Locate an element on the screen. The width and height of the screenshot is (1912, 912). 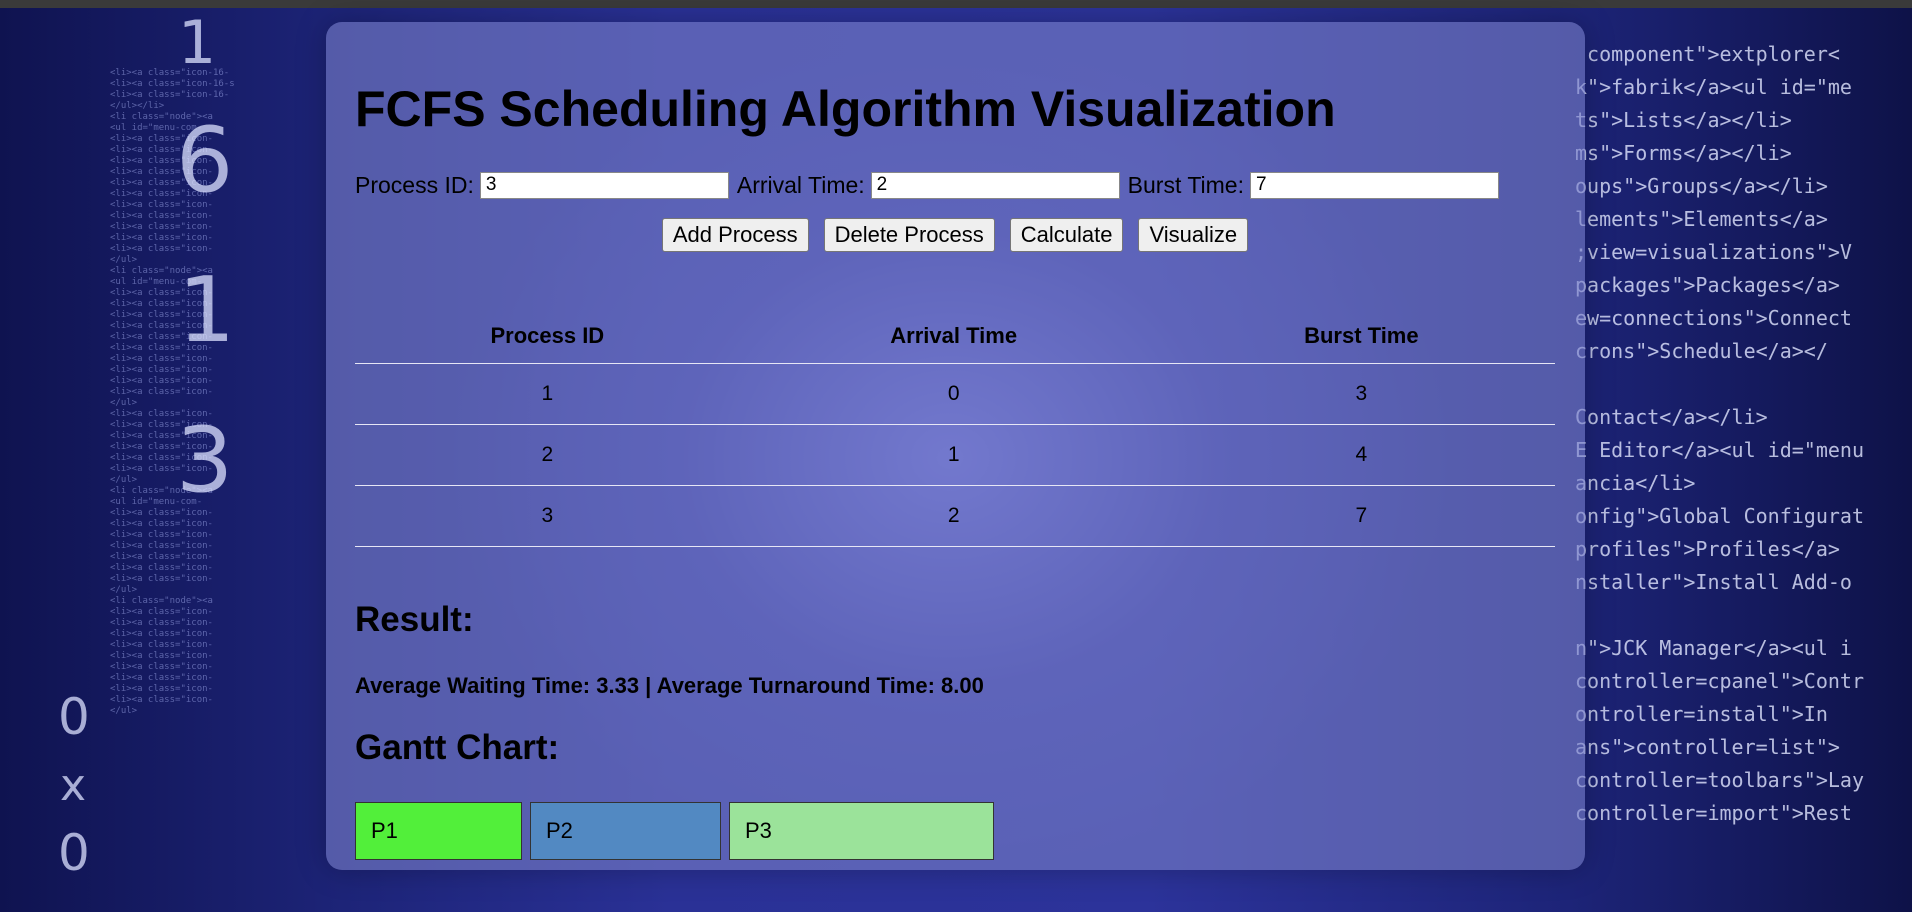
background-digit: 3 is located at coordinates (205, 460).